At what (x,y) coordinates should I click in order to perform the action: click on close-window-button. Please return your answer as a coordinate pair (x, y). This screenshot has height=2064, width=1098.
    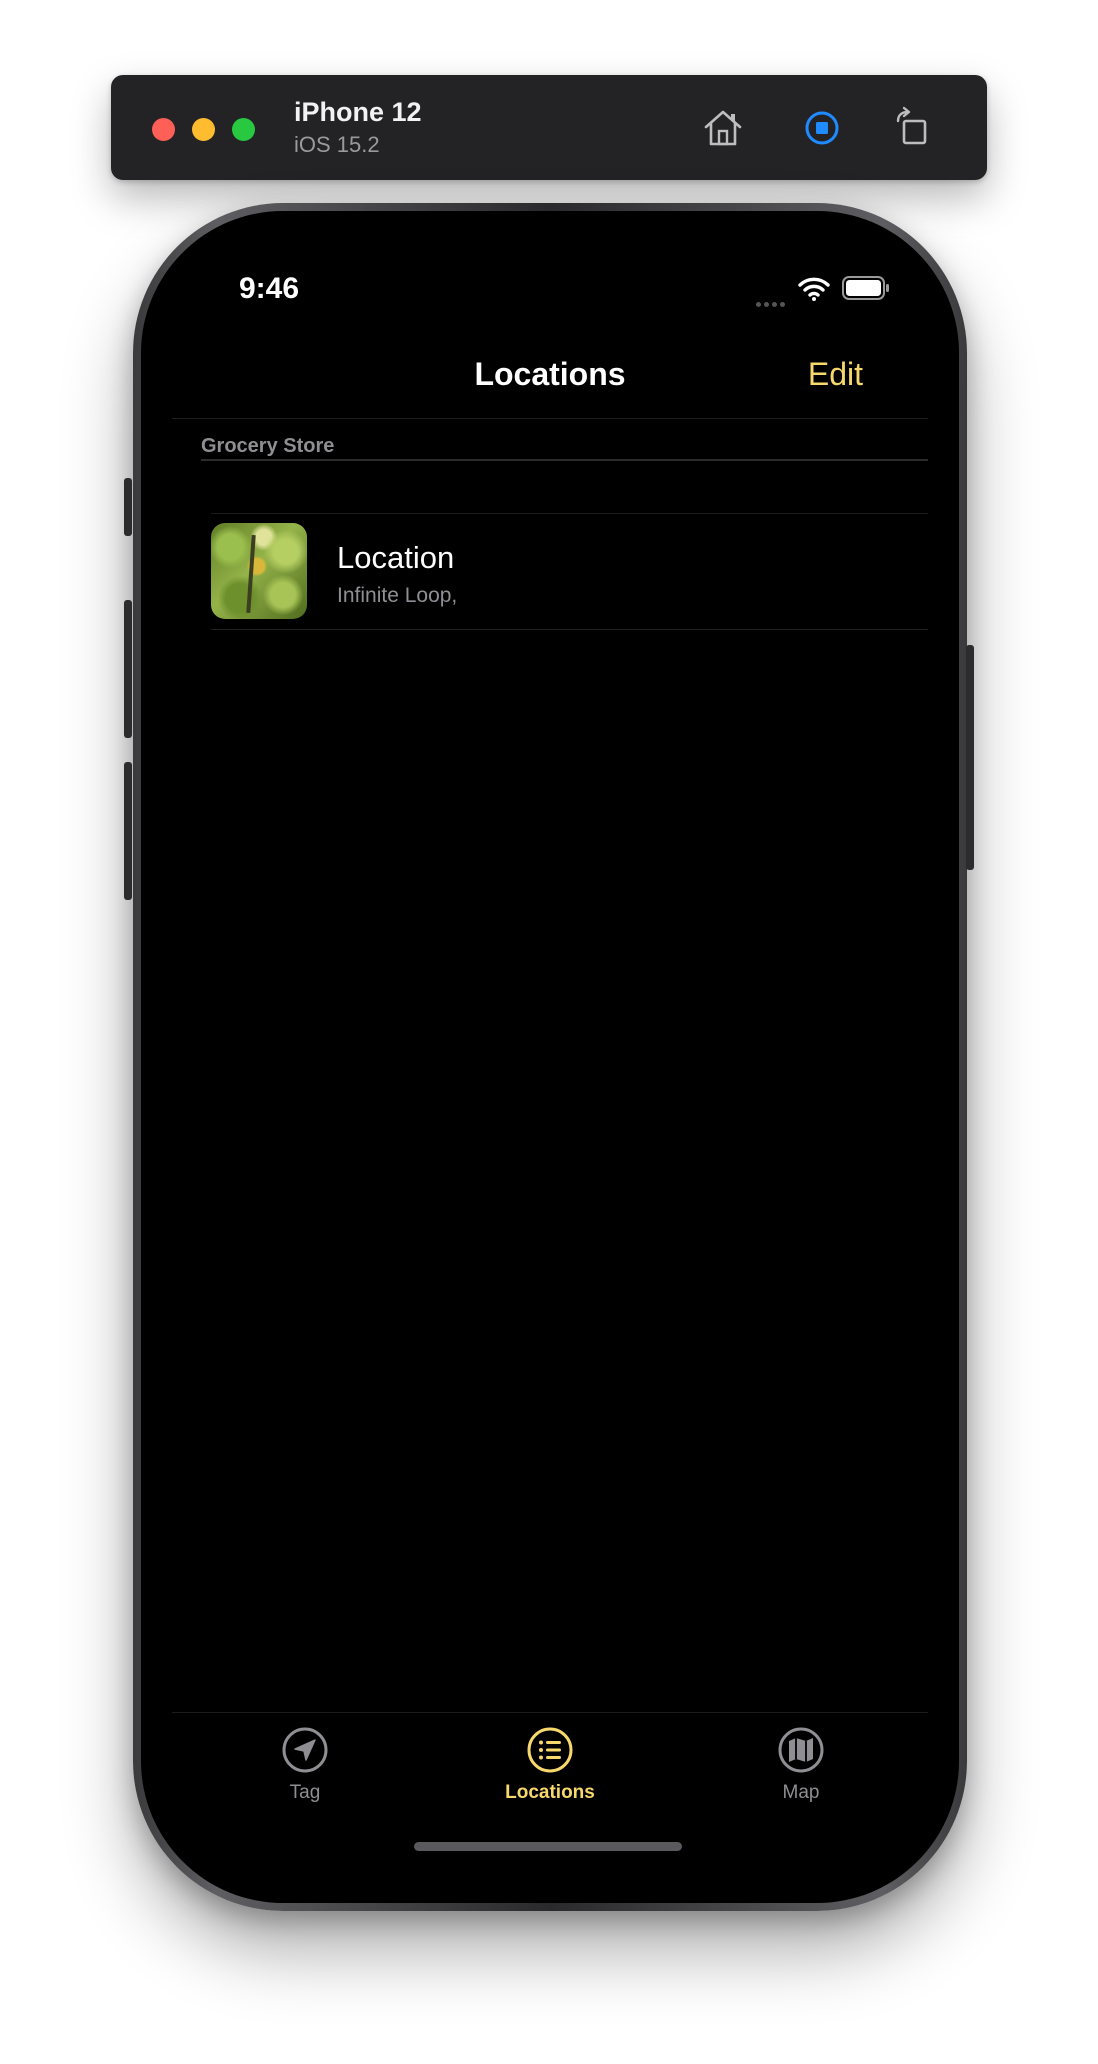
    Looking at the image, I should click on (163, 129).